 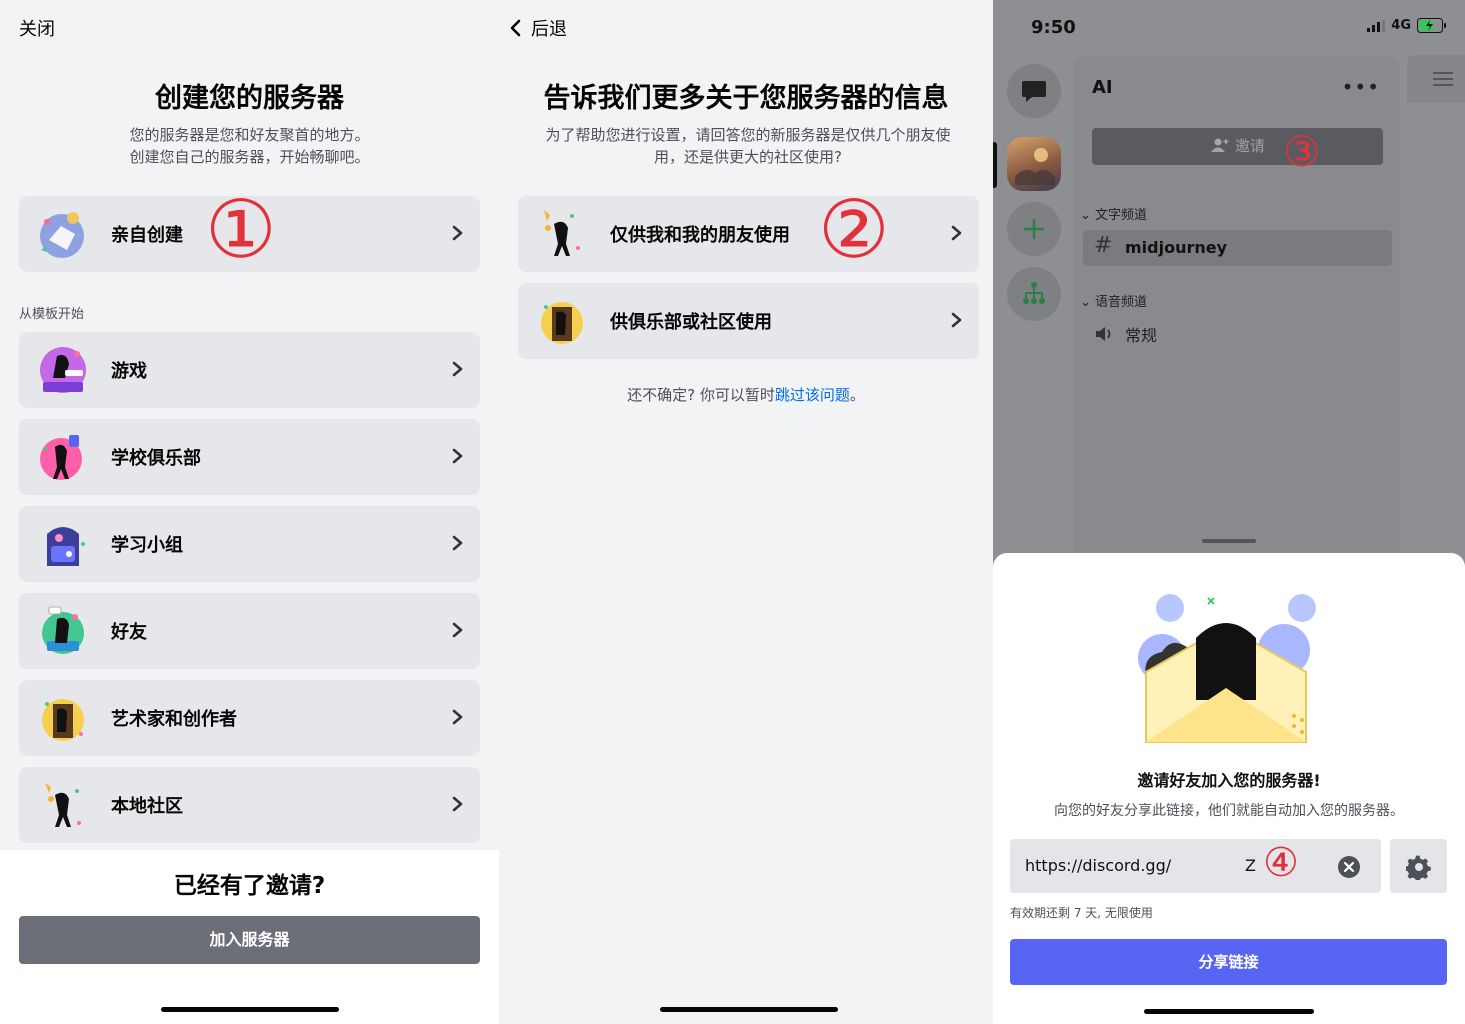 What do you see at coordinates (1361, 87) in the screenshot?
I see `more-options-icon: •••` at bounding box center [1361, 87].